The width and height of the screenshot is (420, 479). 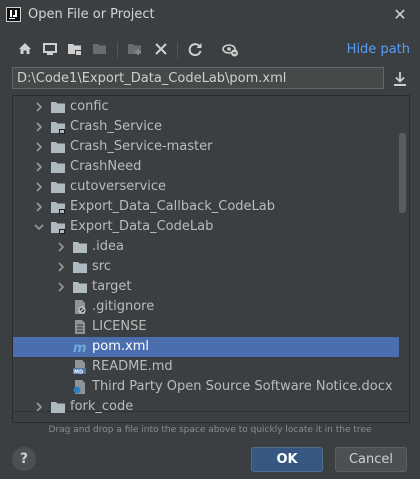 What do you see at coordinates (80, 327) in the screenshot?
I see `text-file-icon` at bounding box center [80, 327].